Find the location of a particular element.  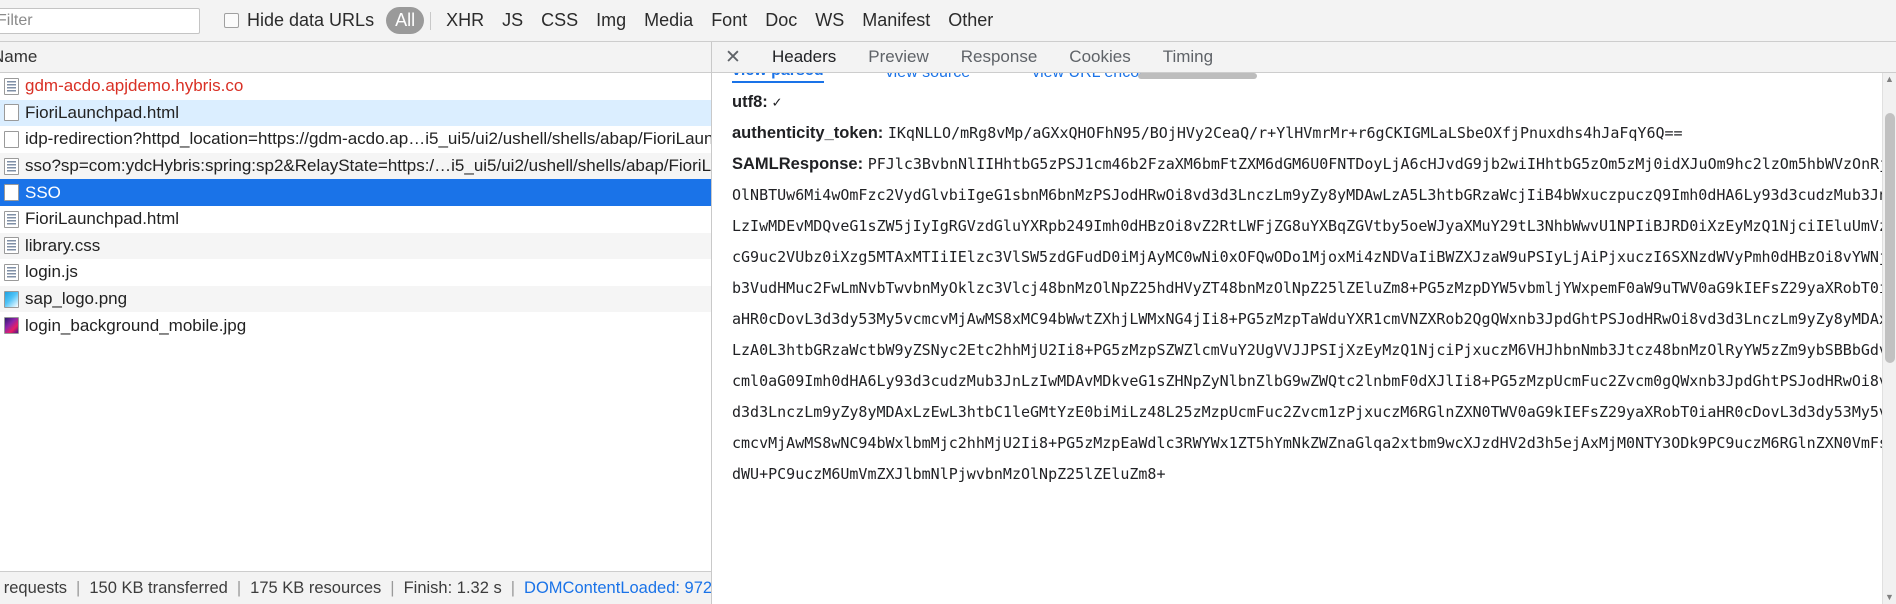

vertical-scrollbar: ▲ ▼ is located at coordinates (1889, 338).